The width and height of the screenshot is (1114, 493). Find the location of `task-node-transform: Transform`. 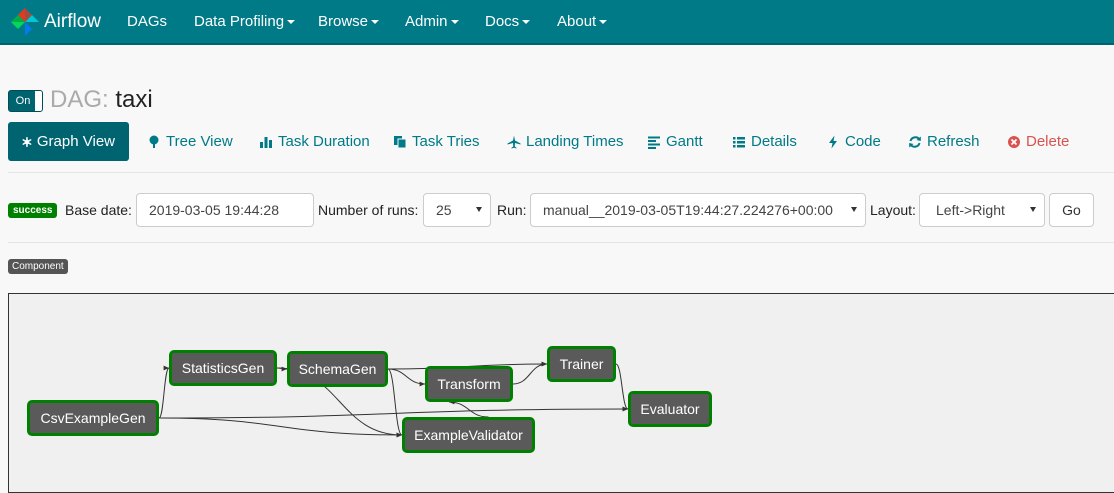

task-node-transform: Transform is located at coordinates (469, 384).